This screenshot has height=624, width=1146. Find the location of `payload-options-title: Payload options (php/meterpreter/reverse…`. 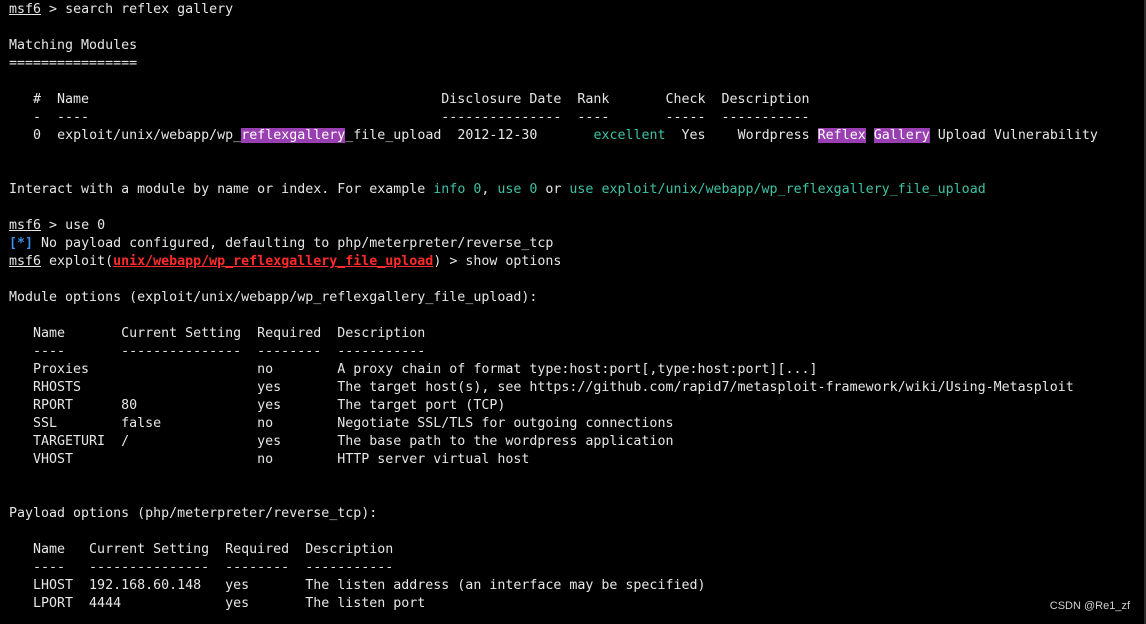

payload-options-title: Payload options (php/meterpreter/reverse… is located at coordinates (193, 513).